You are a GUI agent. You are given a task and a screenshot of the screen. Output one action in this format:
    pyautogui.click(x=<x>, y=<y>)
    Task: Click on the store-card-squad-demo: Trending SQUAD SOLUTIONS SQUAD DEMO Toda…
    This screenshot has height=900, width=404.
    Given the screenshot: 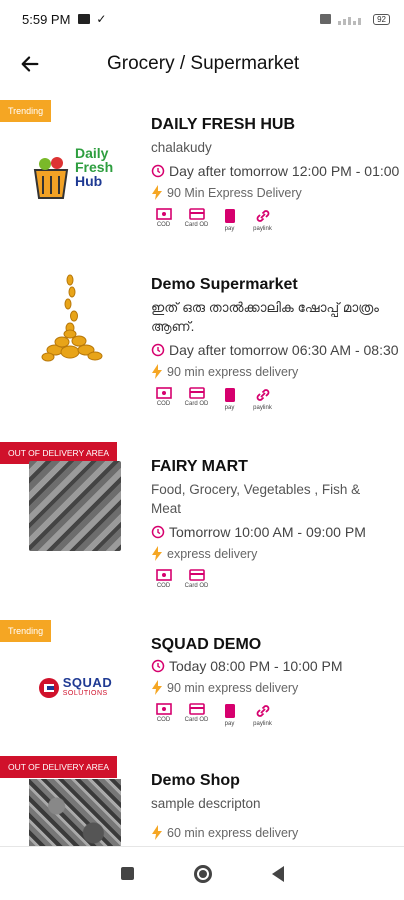 What is the action you would take?
    pyautogui.click(x=202, y=680)
    